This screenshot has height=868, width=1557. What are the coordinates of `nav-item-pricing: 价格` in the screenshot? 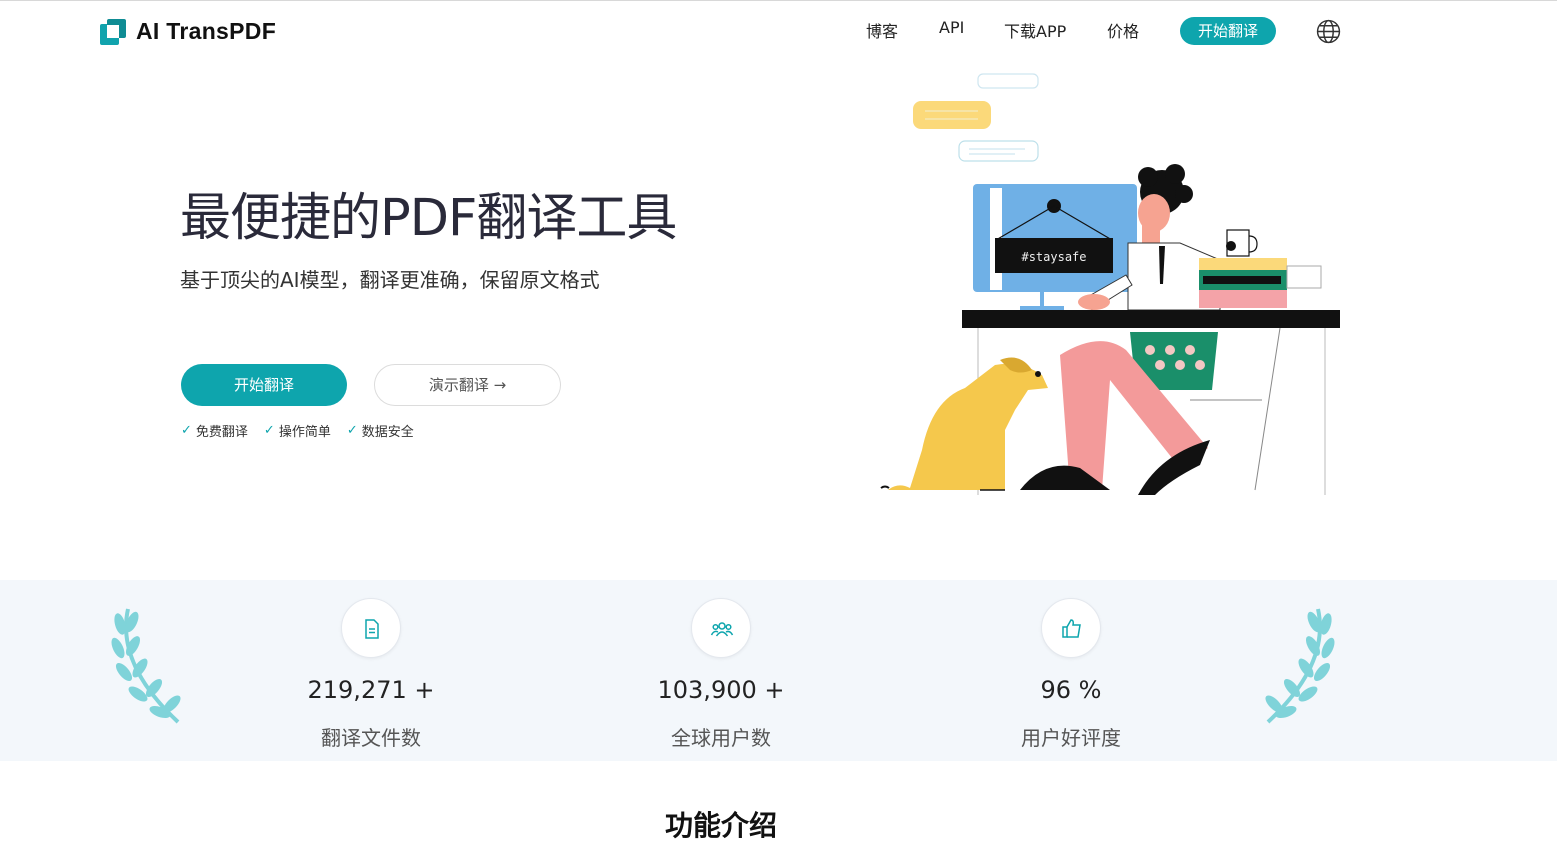 It's located at (1123, 30).